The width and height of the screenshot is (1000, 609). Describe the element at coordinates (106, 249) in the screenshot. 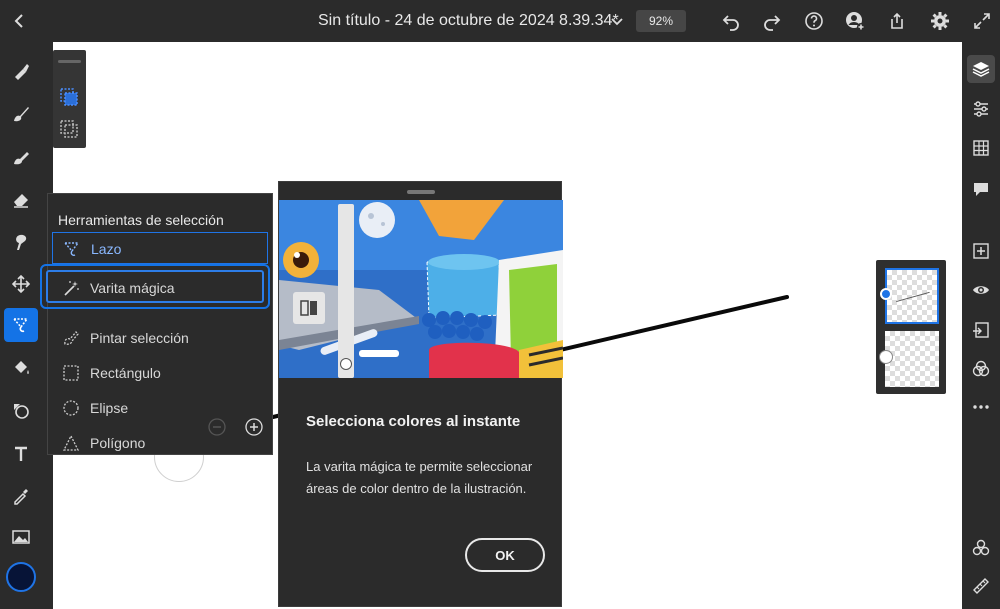

I see `menu-item-label: Lazo` at that location.